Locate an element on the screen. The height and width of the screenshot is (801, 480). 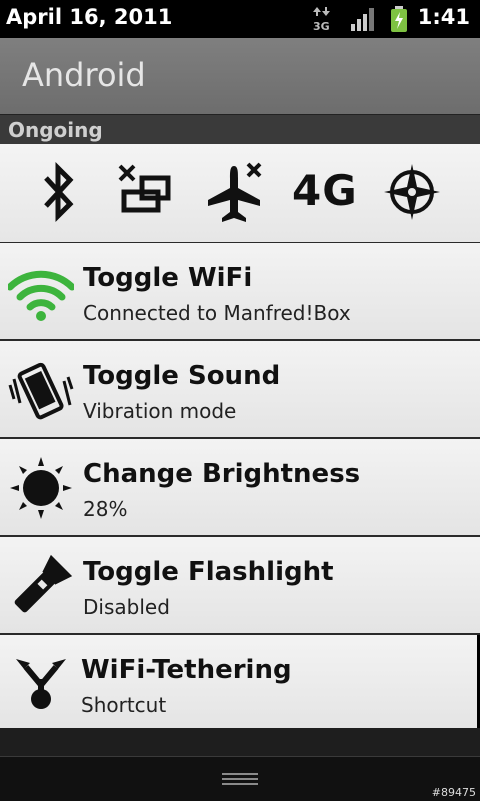
brightness-sun-icon is located at coordinates (41, 488).